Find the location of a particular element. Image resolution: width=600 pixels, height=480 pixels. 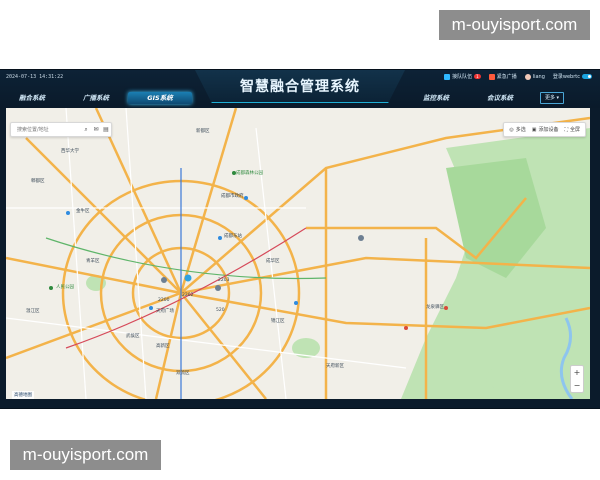

multi-select-label: 多选 is located at coordinates (520, 130).